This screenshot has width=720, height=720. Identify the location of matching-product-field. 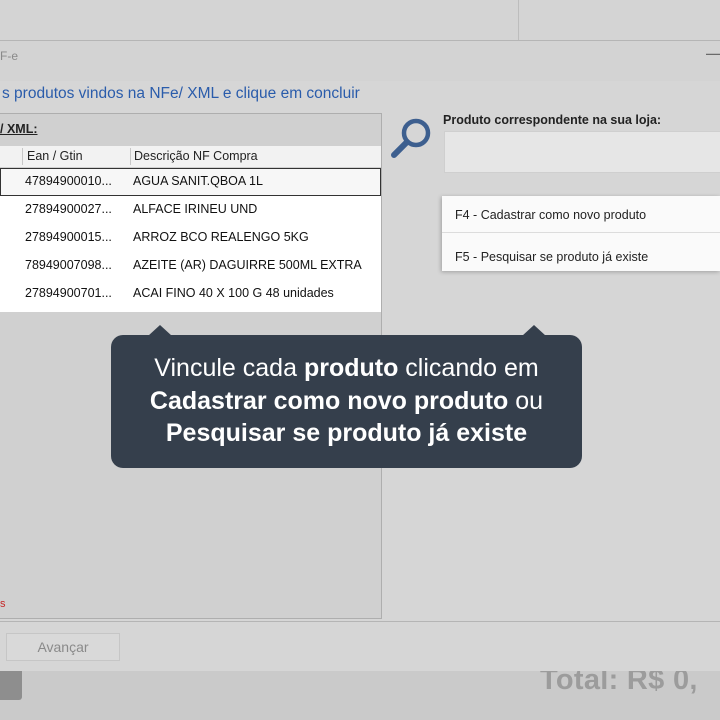
(582, 152).